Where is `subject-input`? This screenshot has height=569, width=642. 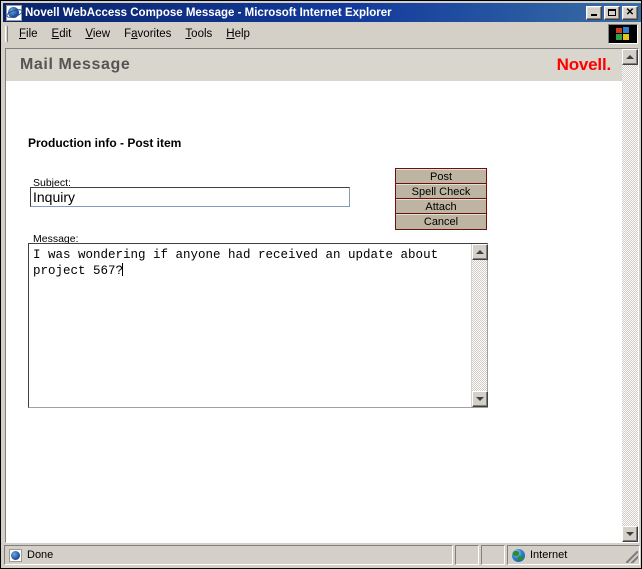
subject-input is located at coordinates (190, 197).